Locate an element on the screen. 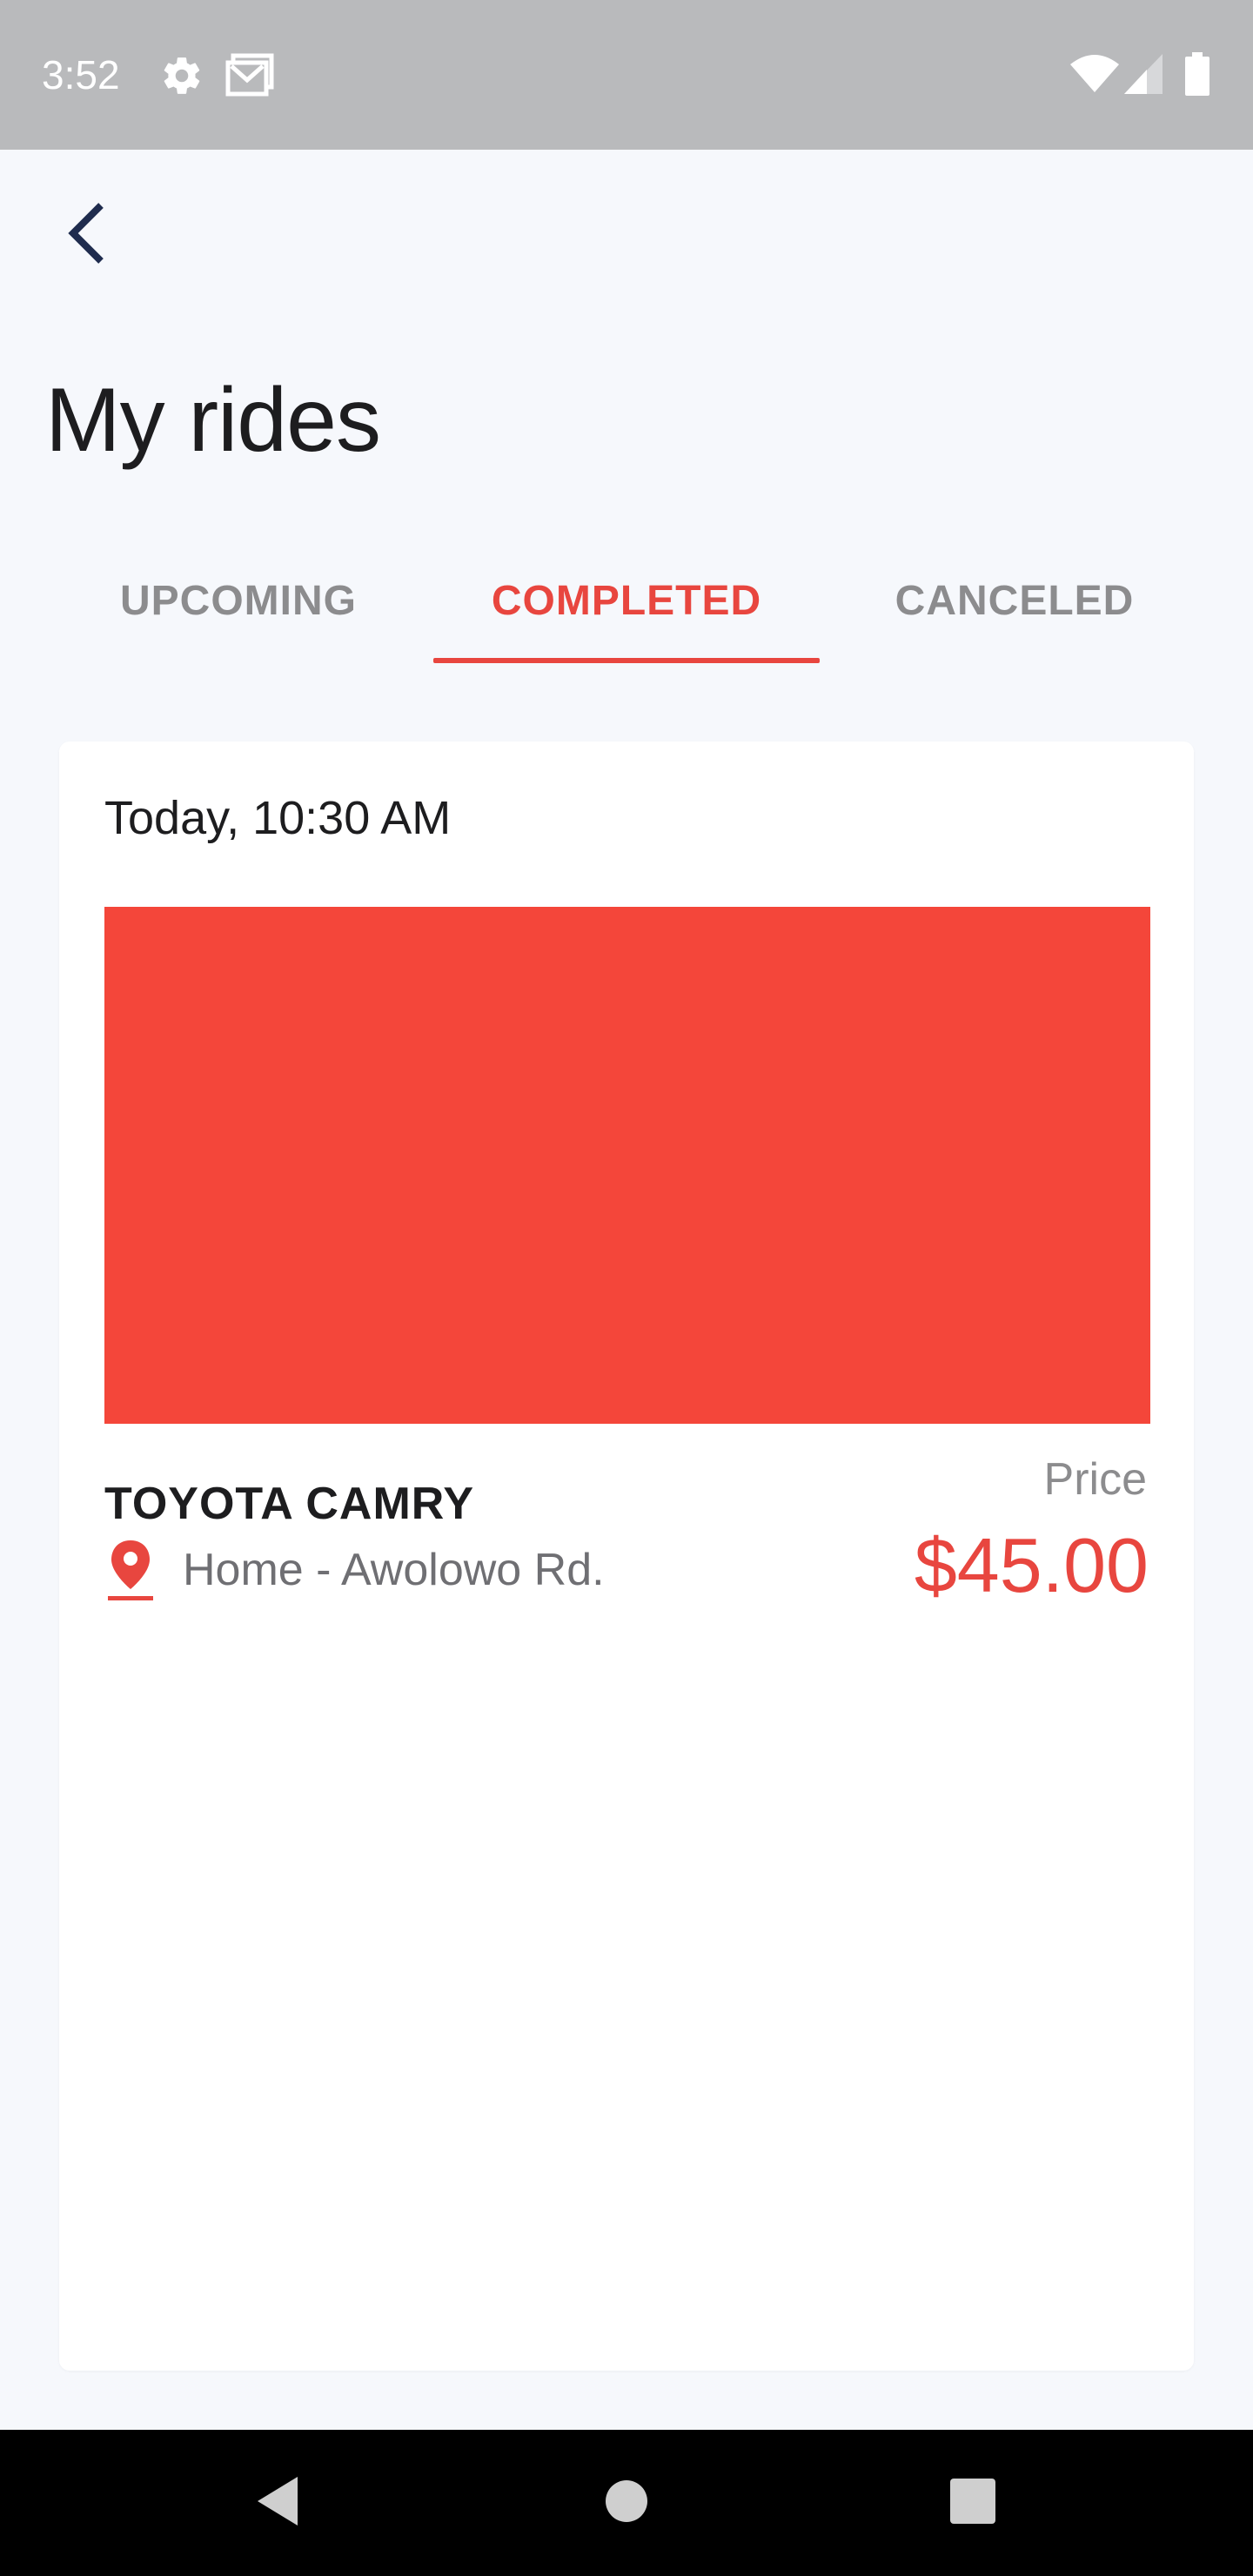  home-circle-icon is located at coordinates (626, 2504).